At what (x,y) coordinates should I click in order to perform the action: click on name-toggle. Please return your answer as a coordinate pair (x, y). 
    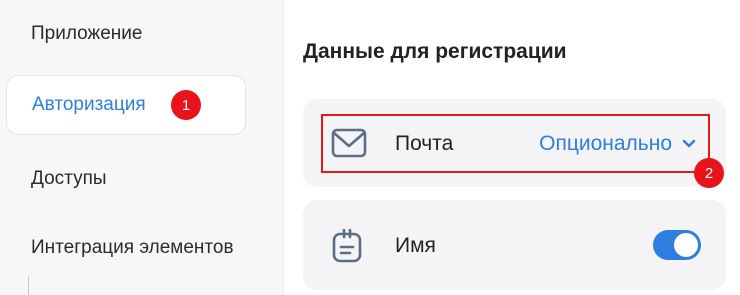
    Looking at the image, I should click on (677, 245).